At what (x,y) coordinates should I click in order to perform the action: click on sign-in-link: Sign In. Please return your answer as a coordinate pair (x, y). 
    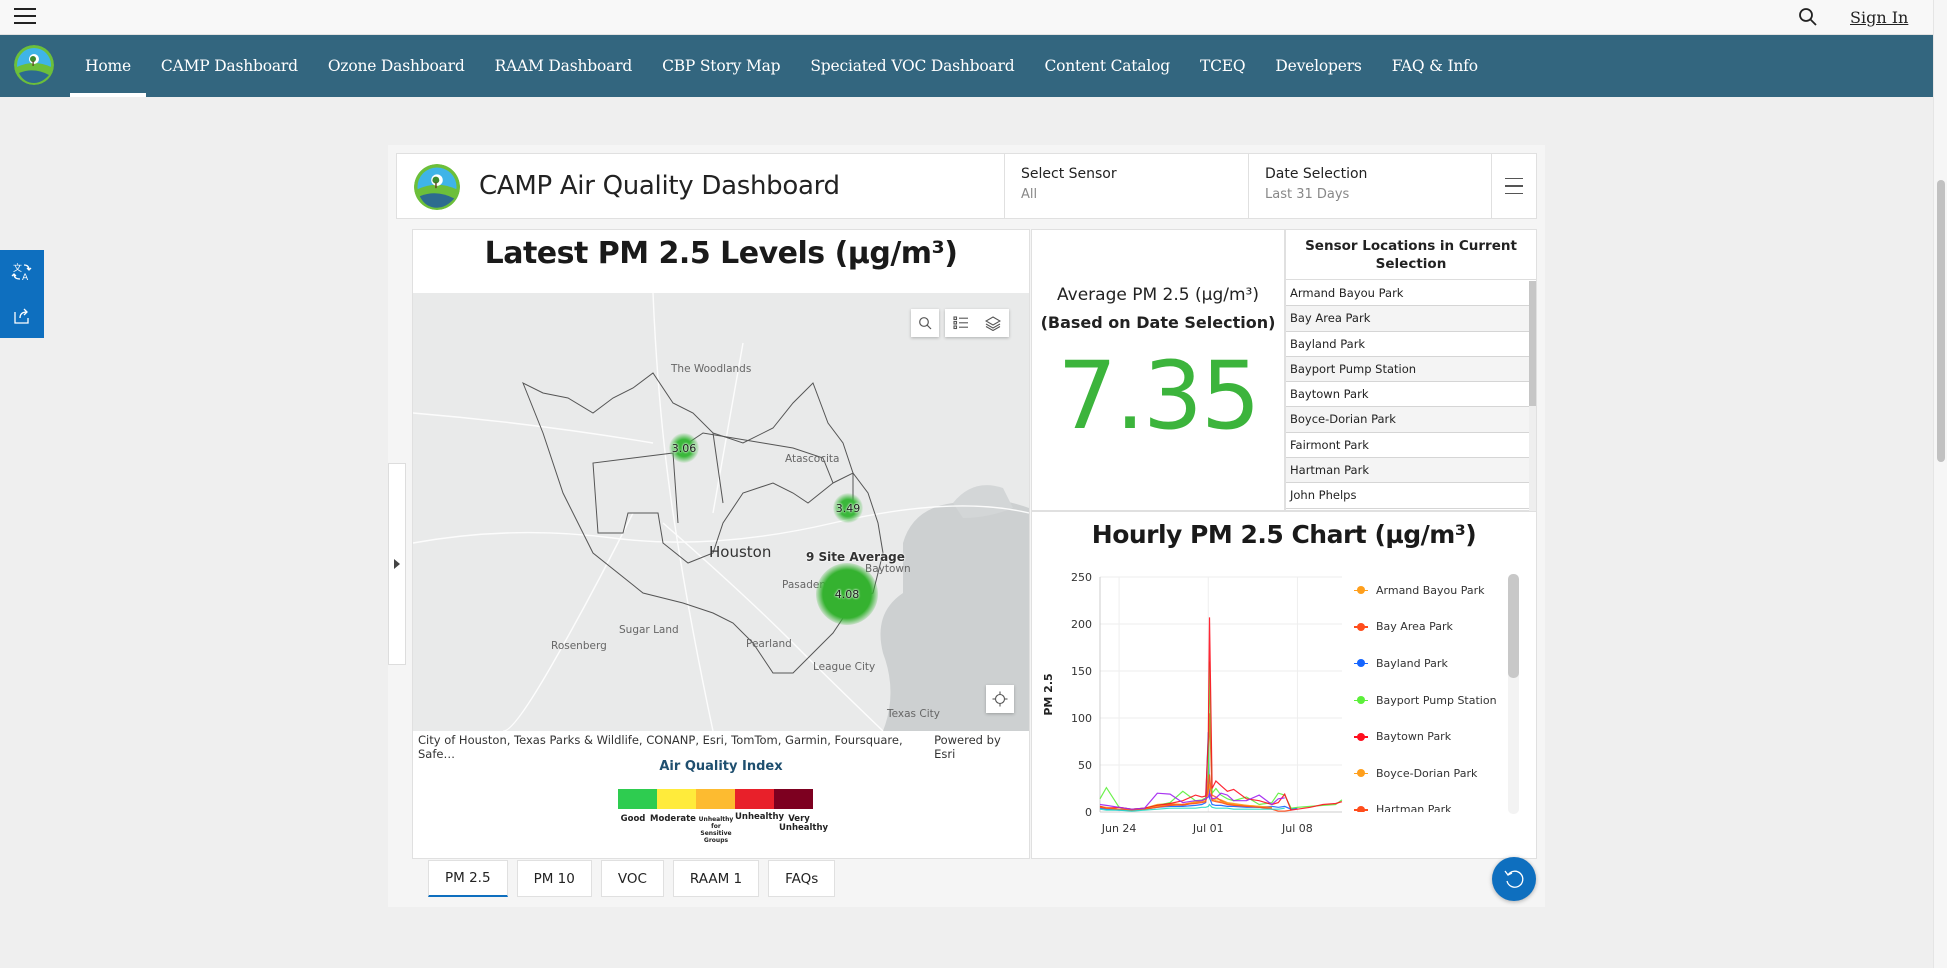
    Looking at the image, I should click on (1879, 17).